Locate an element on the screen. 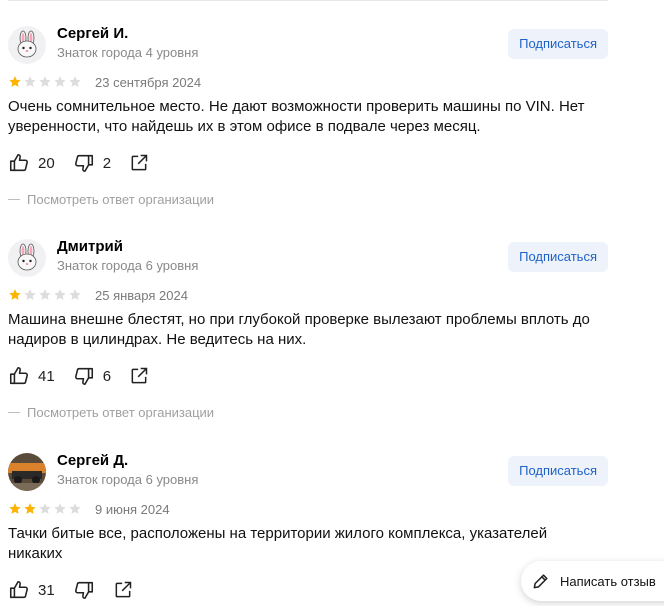 This screenshot has width=664, height=606. author-name: Сергей И. is located at coordinates (92, 34).